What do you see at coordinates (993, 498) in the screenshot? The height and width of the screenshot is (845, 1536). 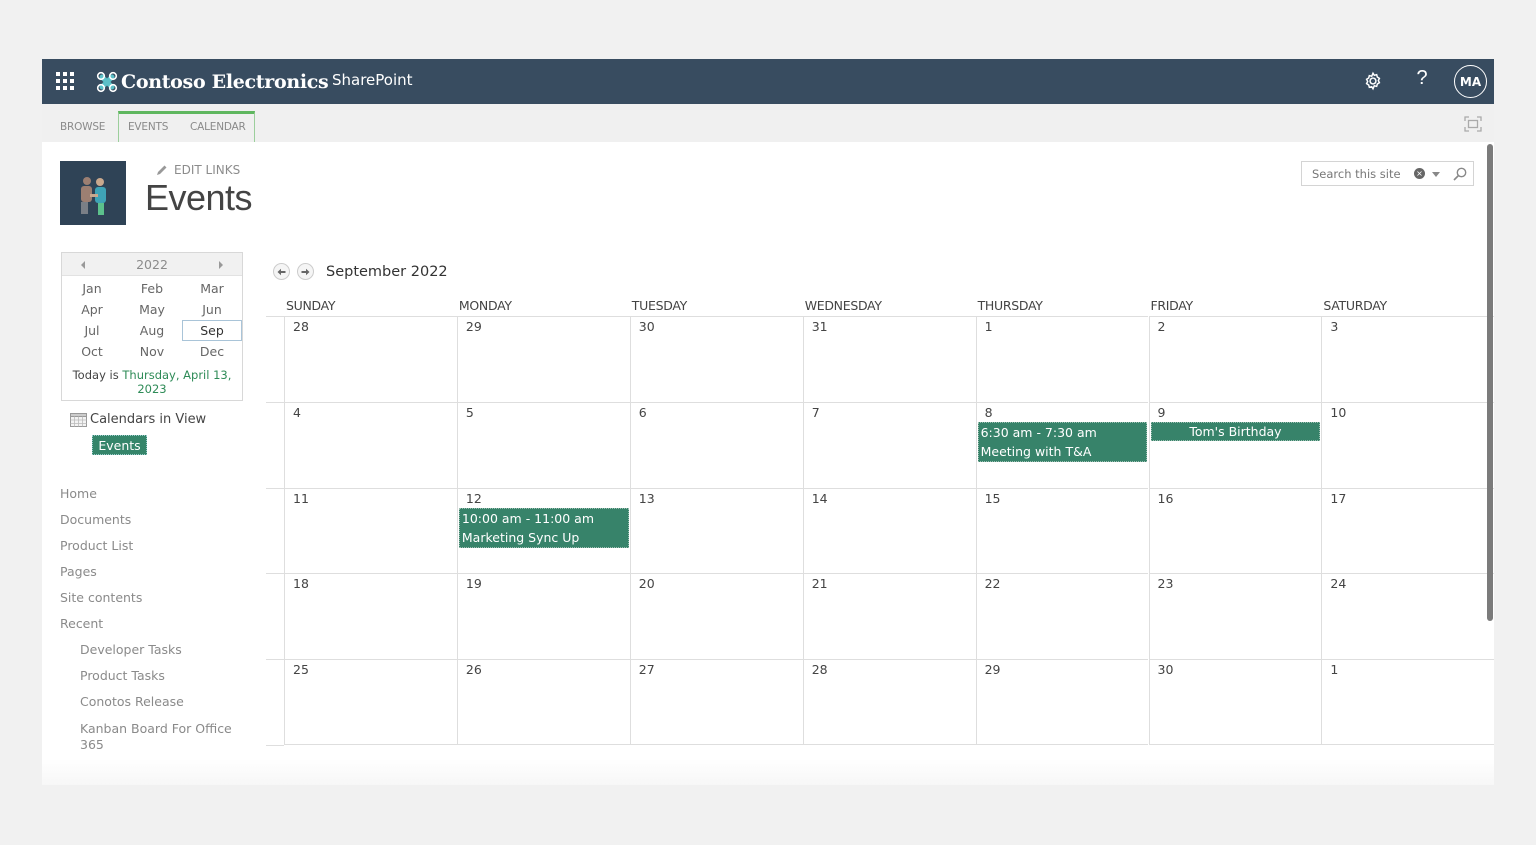 I see `day-number: 15` at bounding box center [993, 498].